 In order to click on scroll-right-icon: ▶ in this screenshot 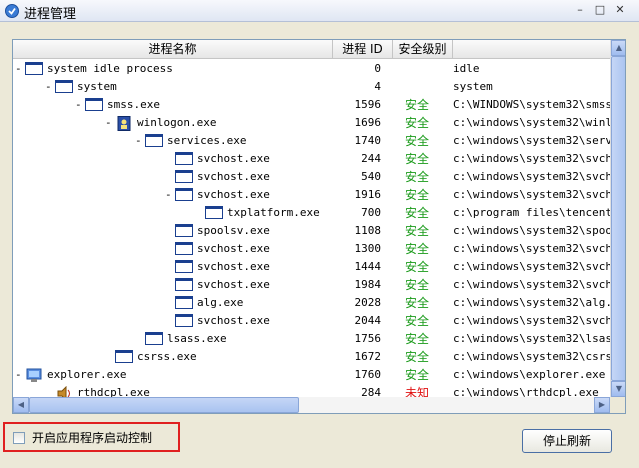, I will do `click(602, 405)`.